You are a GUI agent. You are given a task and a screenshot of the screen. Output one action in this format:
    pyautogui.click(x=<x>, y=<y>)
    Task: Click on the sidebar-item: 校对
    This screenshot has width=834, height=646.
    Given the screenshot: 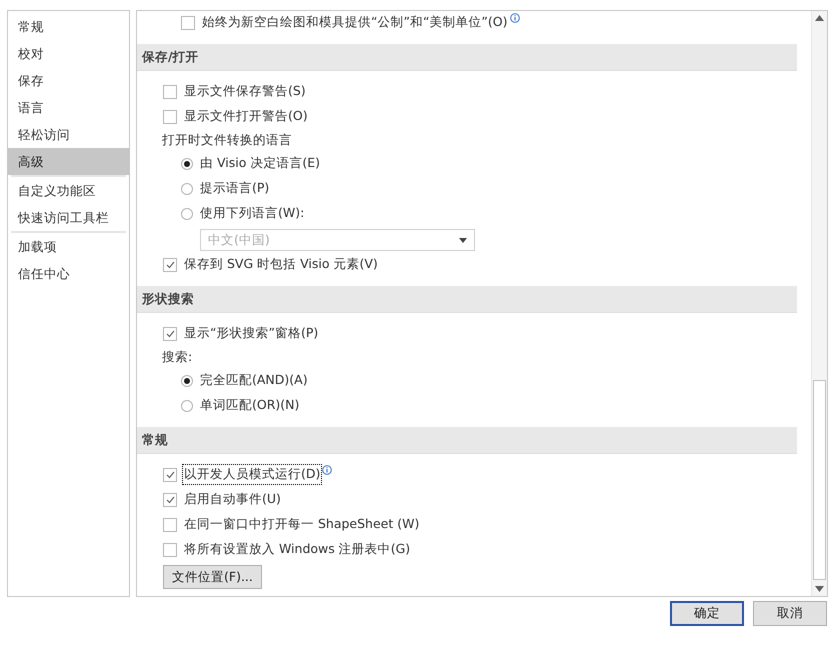 What is the action you would take?
    pyautogui.click(x=68, y=53)
    